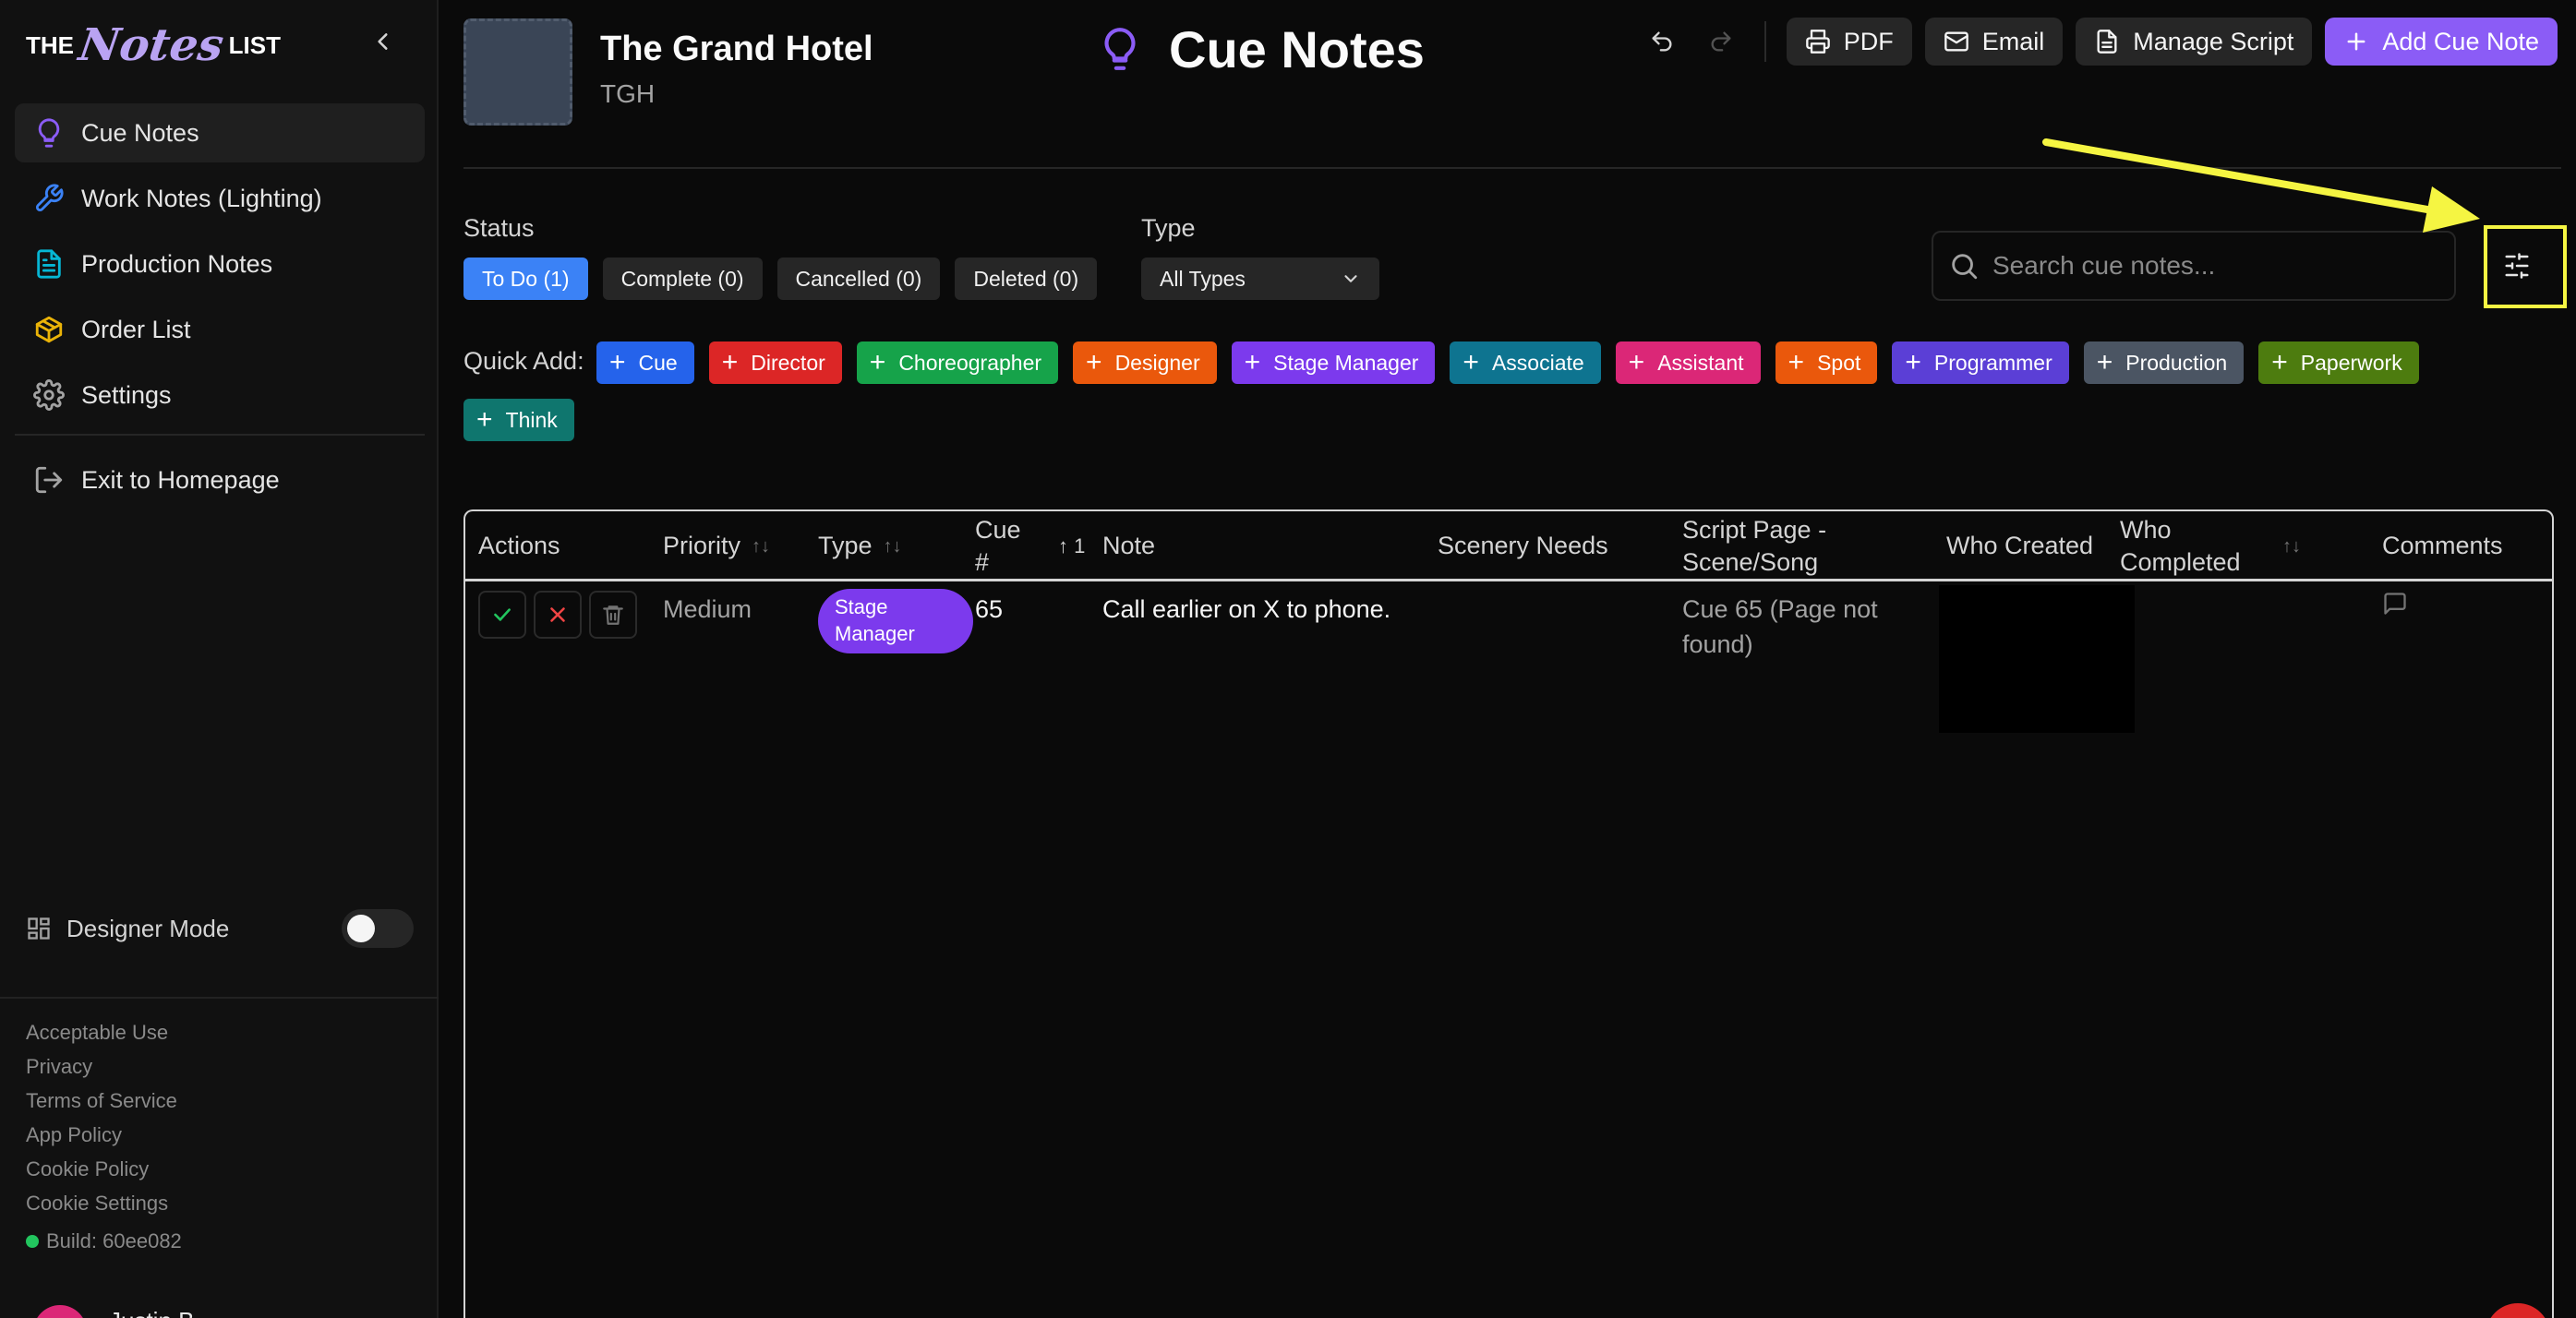 This screenshot has width=2576, height=1318. What do you see at coordinates (523, 361) in the screenshot?
I see `quick-add-label: Quick Add:` at bounding box center [523, 361].